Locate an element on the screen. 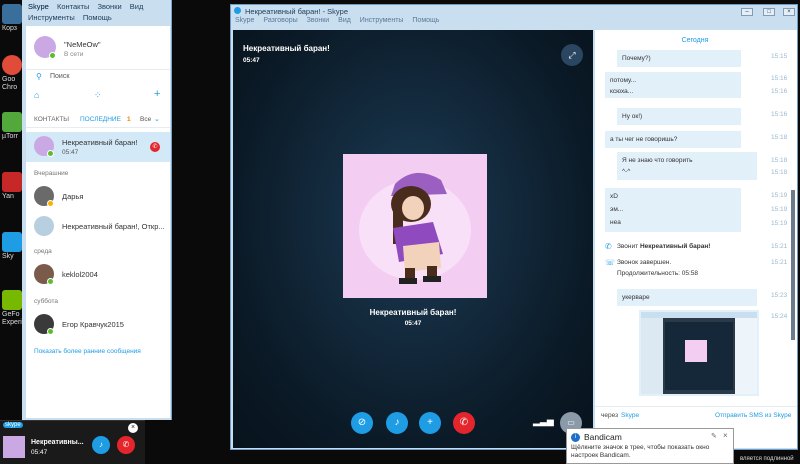 The width and height of the screenshot is (800, 464). show-older-link: Показать более ранние сообщения is located at coordinates (87, 351).